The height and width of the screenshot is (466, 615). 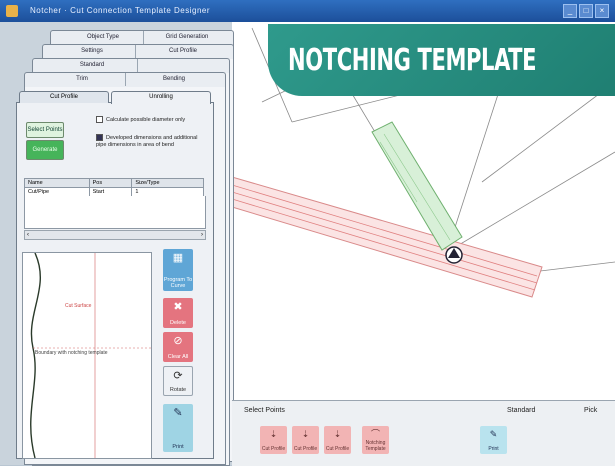 I want to click on program-to-curve-button: ▦ Program To Curve, so click(x=178, y=270).